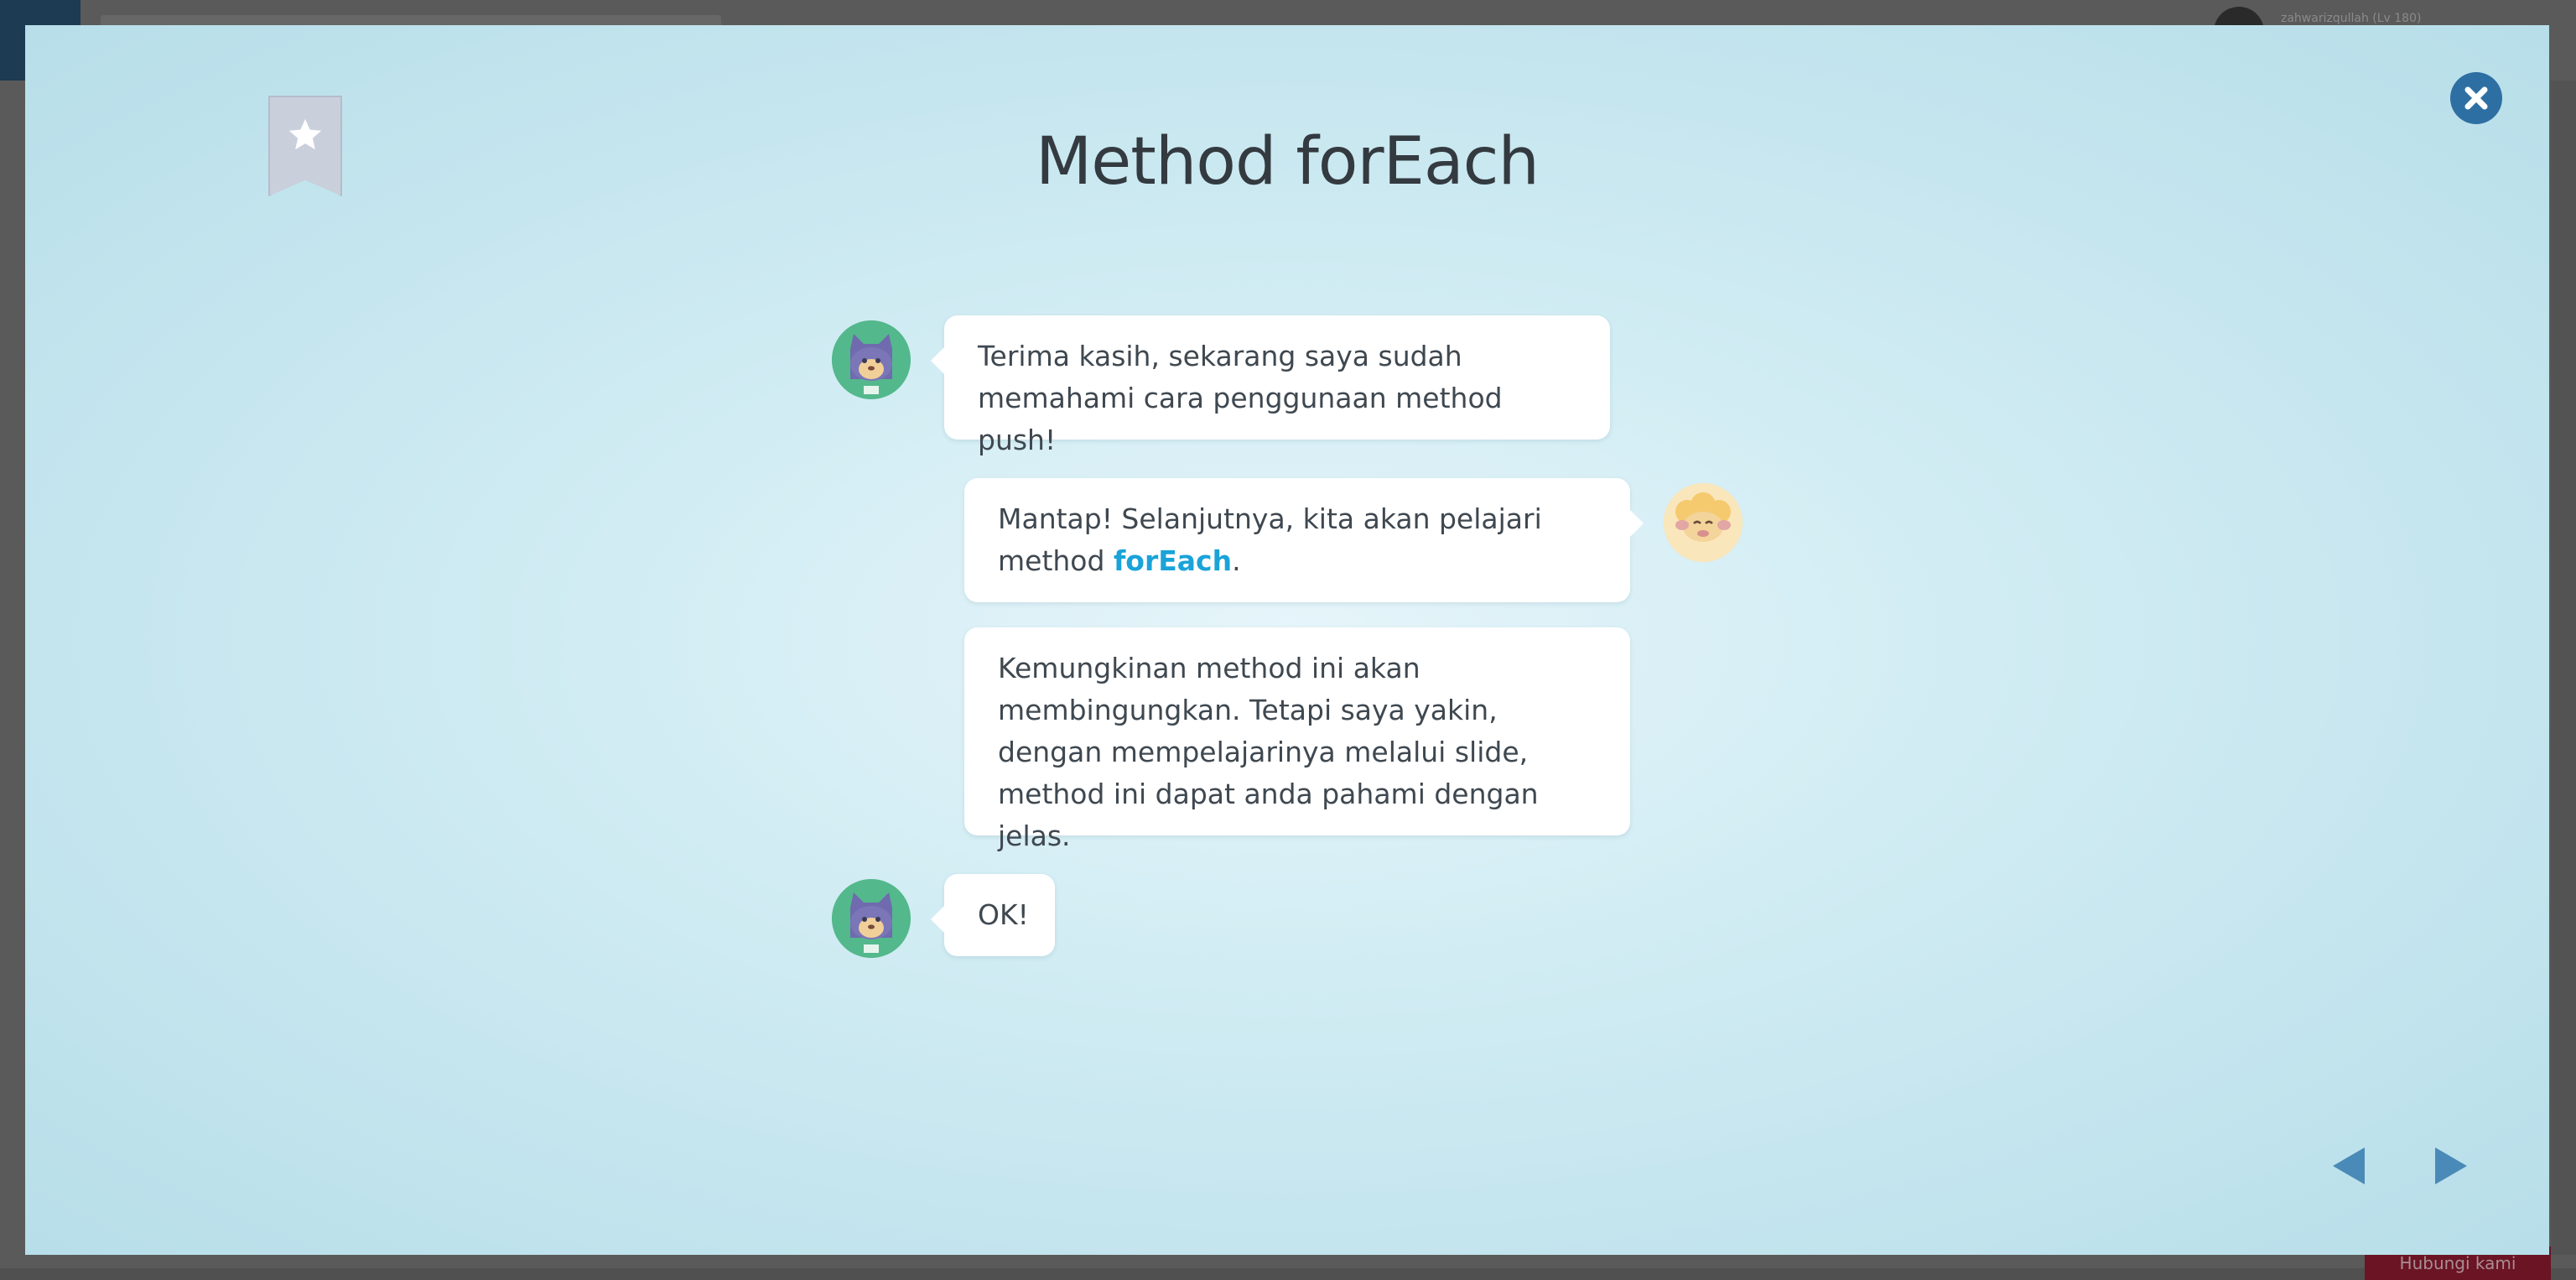  I want to click on next-slide-button, so click(2450, 1166).